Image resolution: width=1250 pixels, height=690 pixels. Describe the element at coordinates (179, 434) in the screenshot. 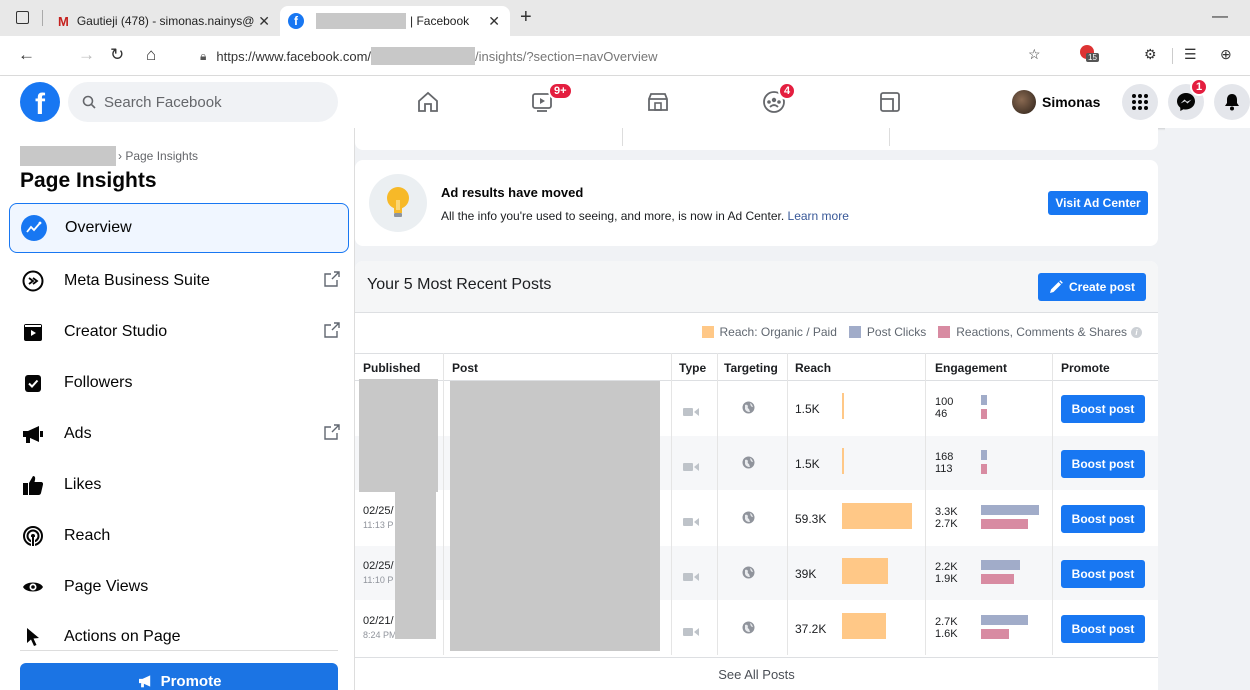

I see `sidebar-item-ads: Ads` at that location.